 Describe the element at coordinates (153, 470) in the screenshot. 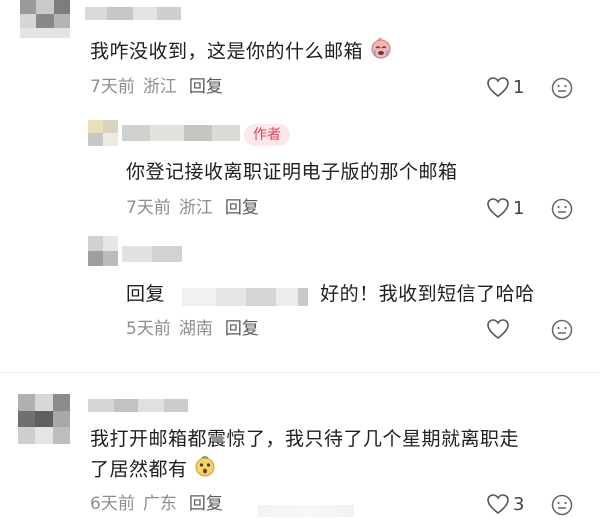

I see `comment-text-line2: 了居然都有` at that location.